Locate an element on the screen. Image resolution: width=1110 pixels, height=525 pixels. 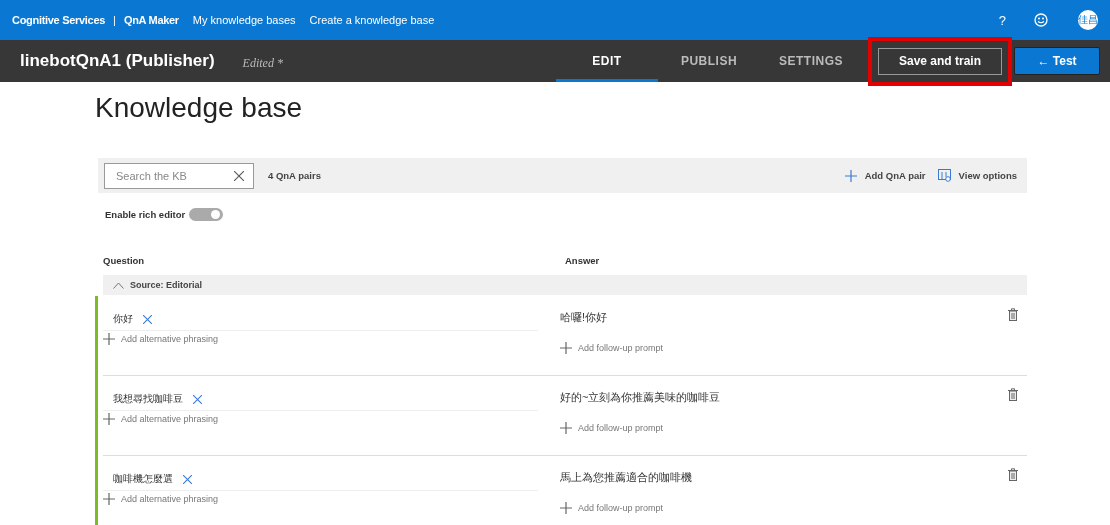
tab: EDIT is located at coordinates (607, 61).